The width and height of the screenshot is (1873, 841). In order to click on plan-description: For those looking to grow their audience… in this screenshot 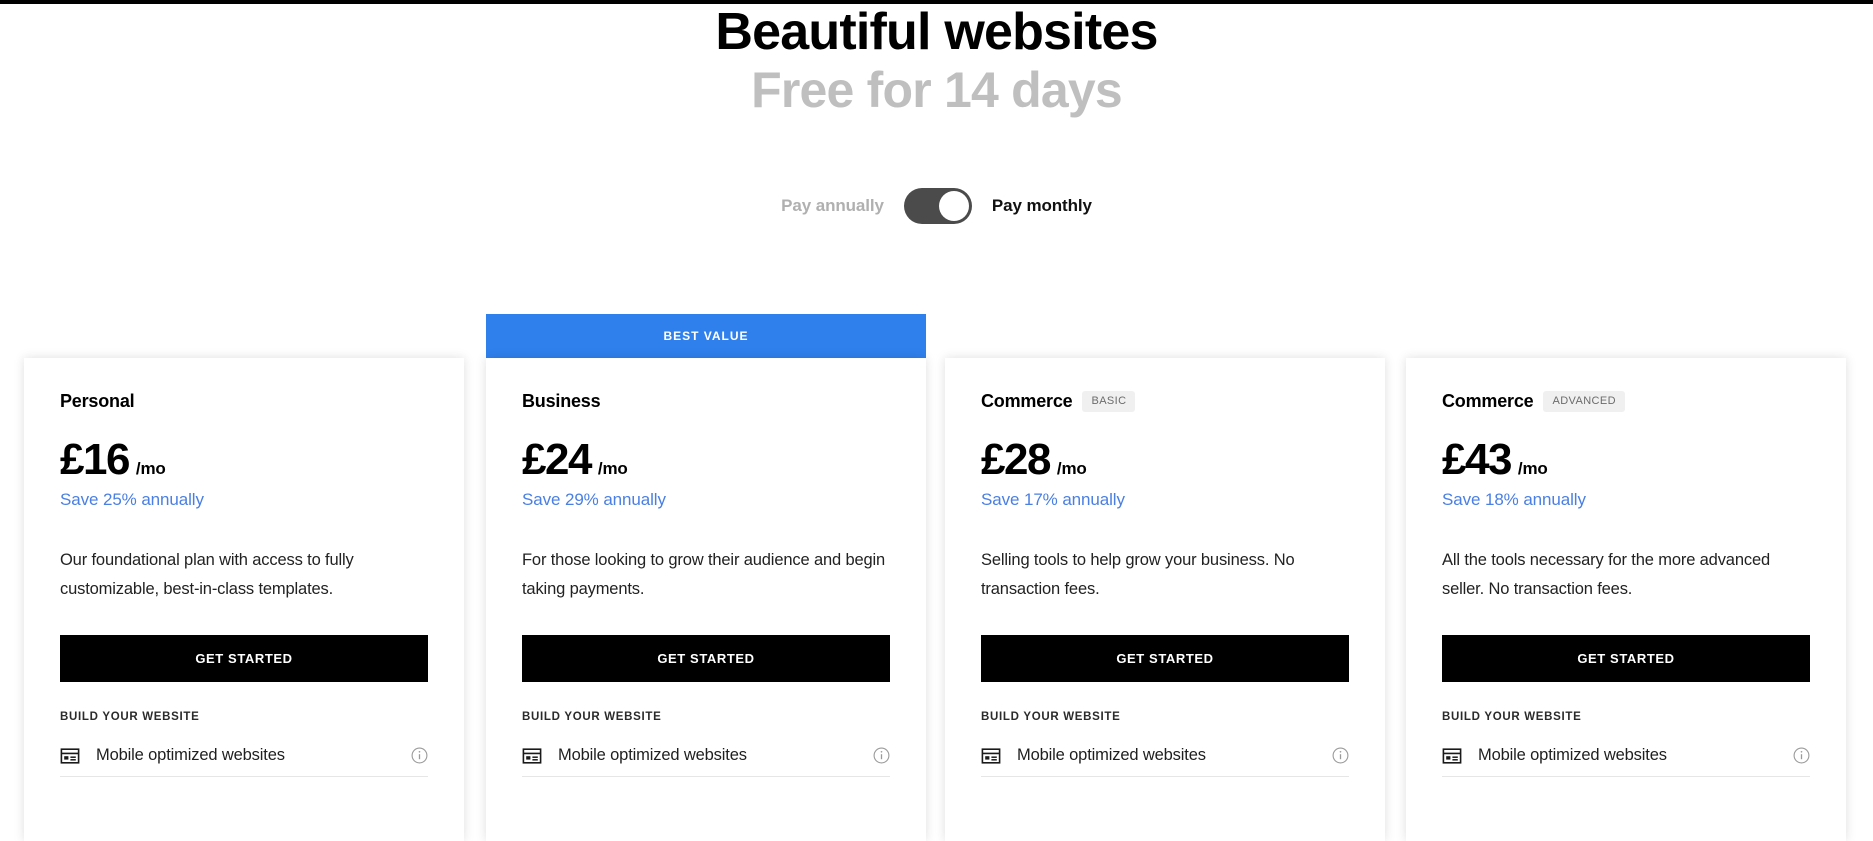, I will do `click(704, 574)`.